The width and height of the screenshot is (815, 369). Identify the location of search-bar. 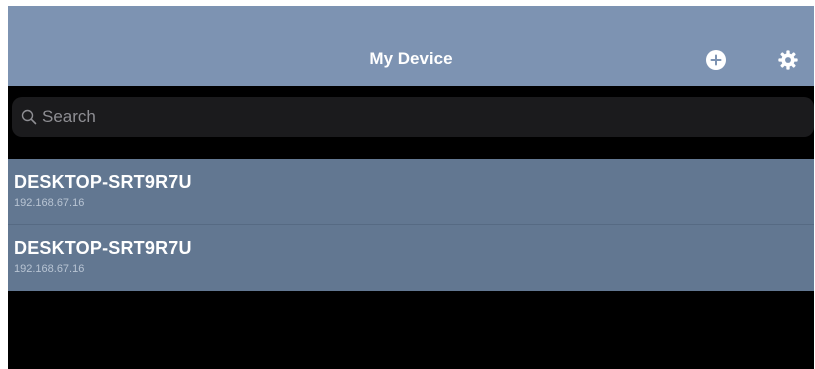
(413, 117).